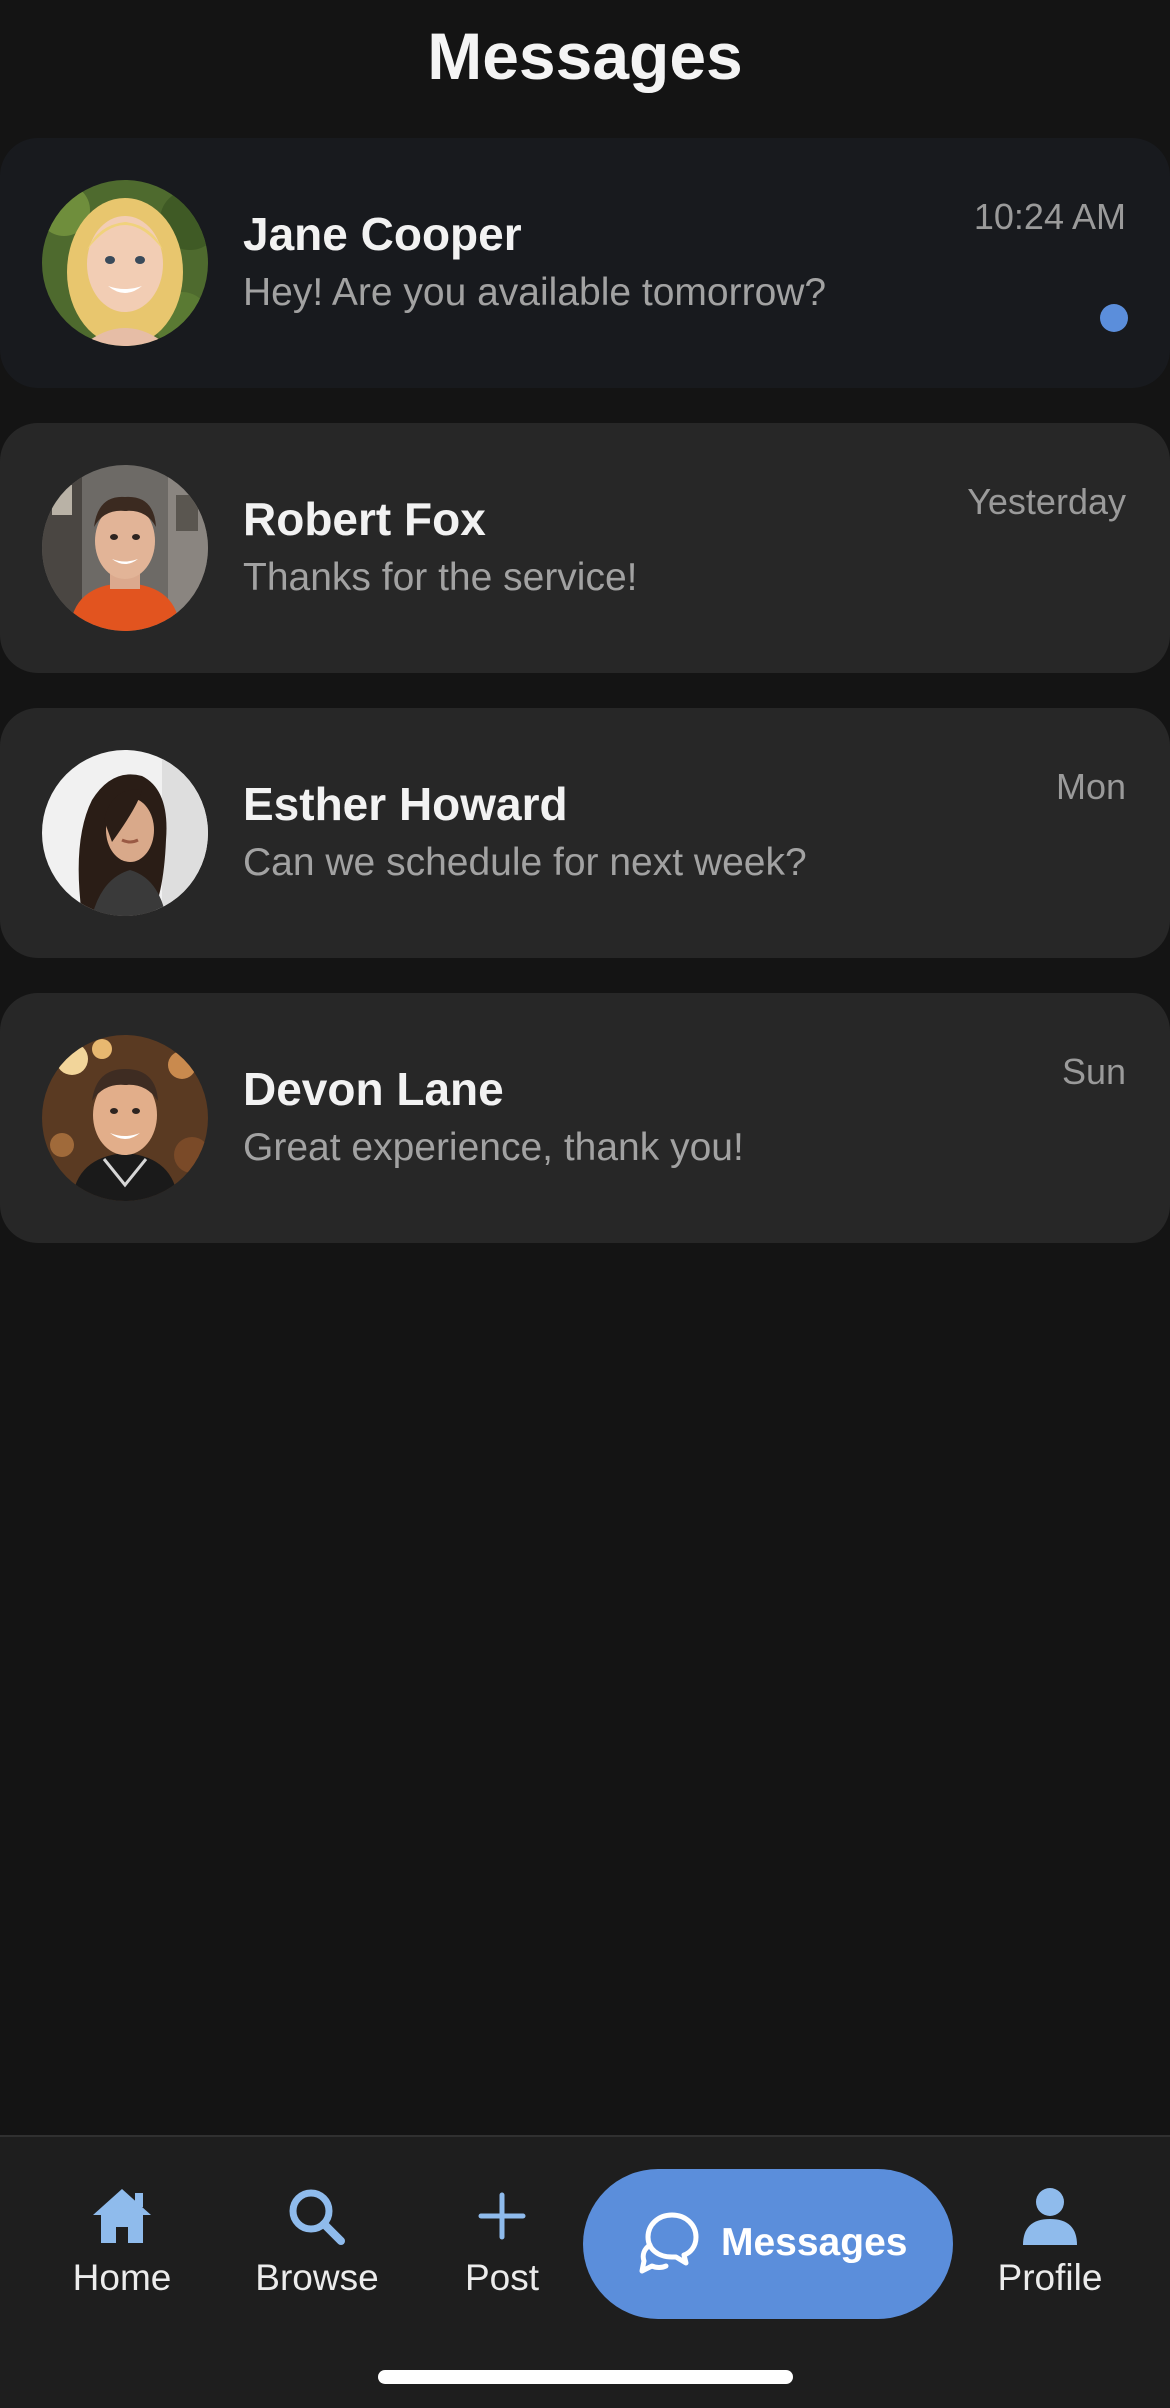  What do you see at coordinates (535, 292) in the screenshot?
I see `message-preview: Hey! Are you available tomorrow?` at bounding box center [535, 292].